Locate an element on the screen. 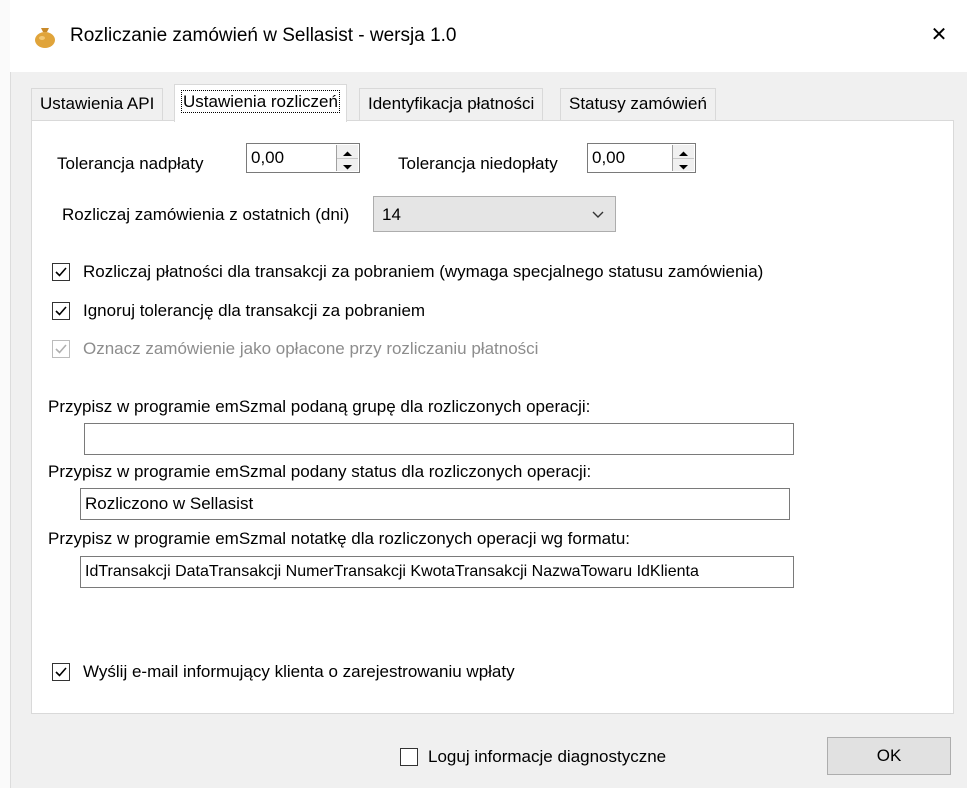 The width and height of the screenshot is (967, 788). overpayment-value: 0,00 is located at coordinates (268, 157).